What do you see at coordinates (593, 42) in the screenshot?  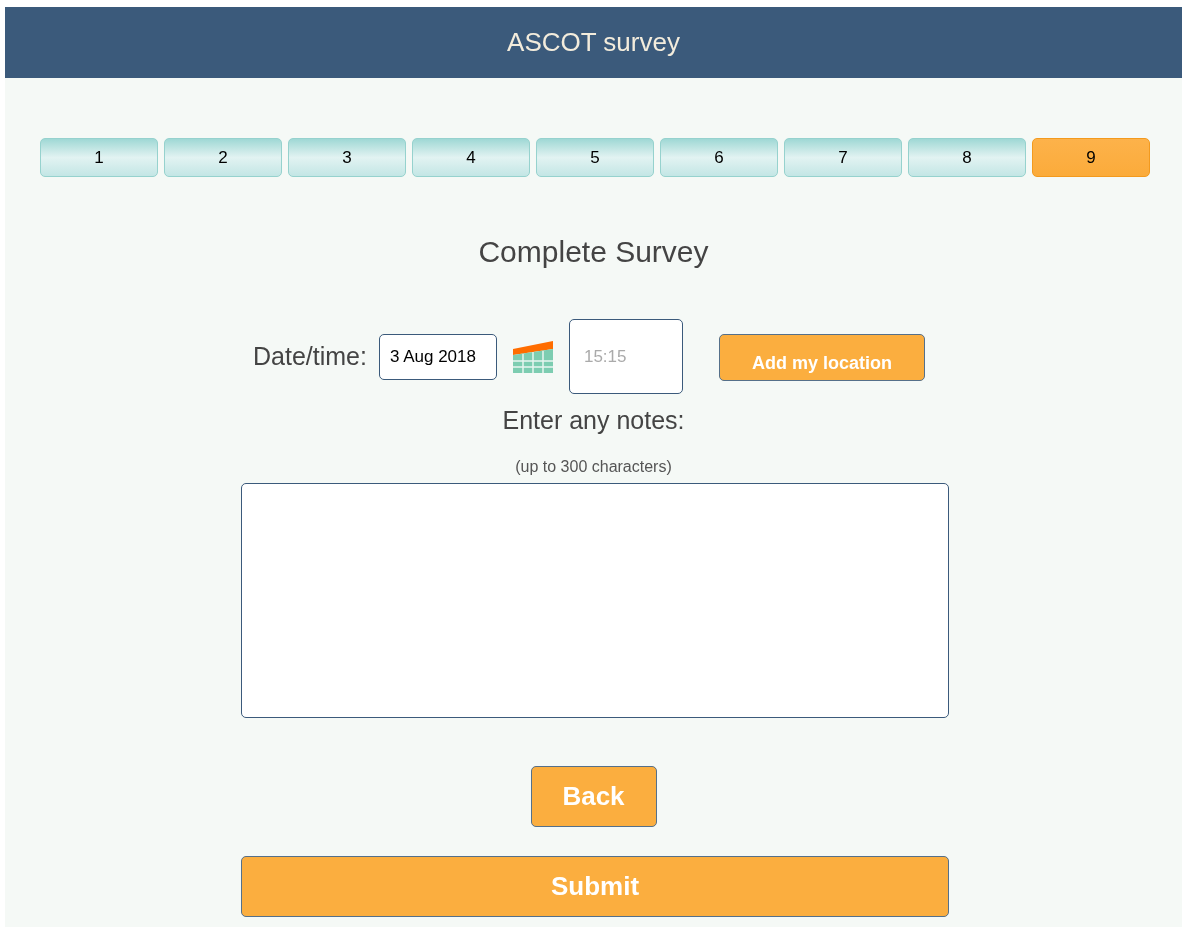 I see `page-title: ASCOT survey` at bounding box center [593, 42].